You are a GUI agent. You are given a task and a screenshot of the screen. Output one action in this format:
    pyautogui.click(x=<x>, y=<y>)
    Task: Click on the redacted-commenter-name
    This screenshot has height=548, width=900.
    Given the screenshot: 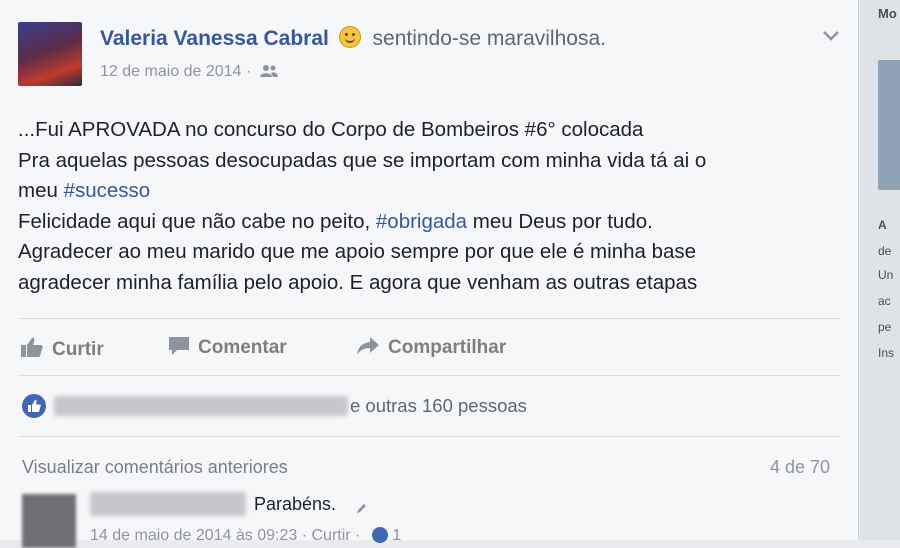 What is the action you would take?
    pyautogui.click(x=168, y=504)
    